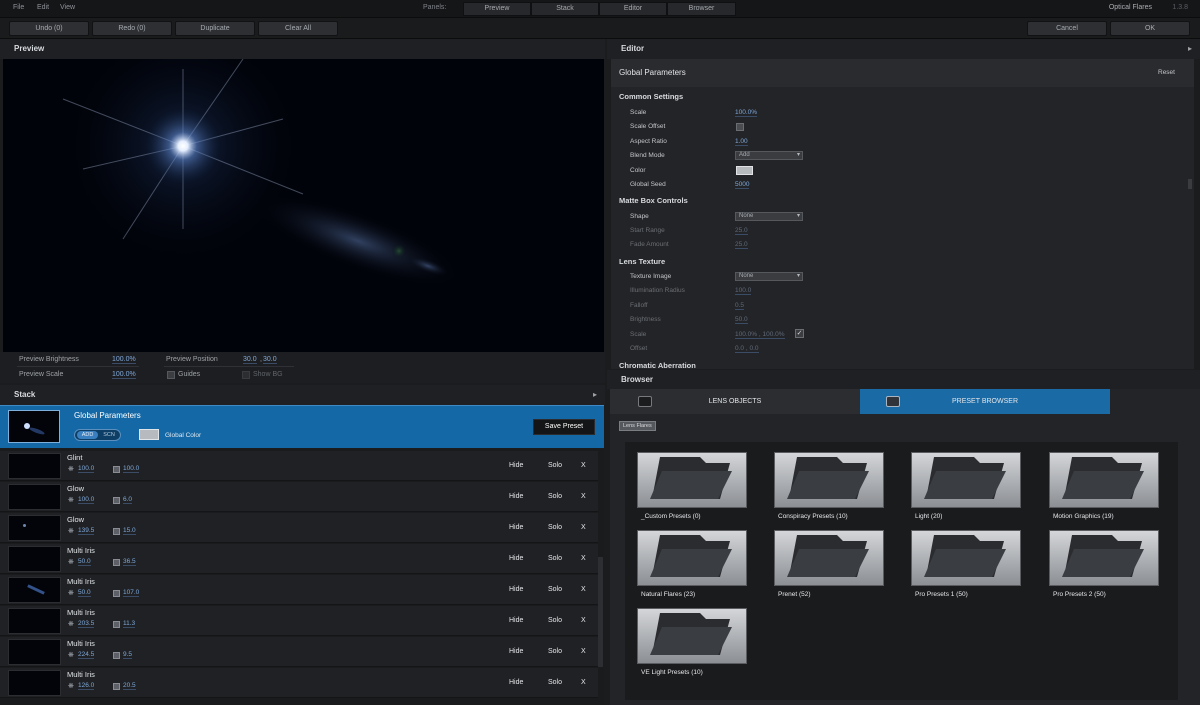 This screenshot has height=705, width=1200. Describe the element at coordinates (746, 113) in the screenshot. I see `scale-value: 100.0%` at that location.